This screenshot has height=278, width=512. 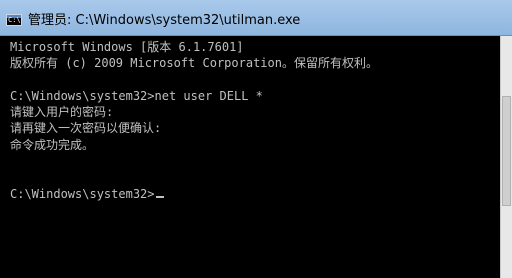 I want to click on window-title: 管理员: C:\Windows\system32\utilman.exe, so click(x=164, y=20).